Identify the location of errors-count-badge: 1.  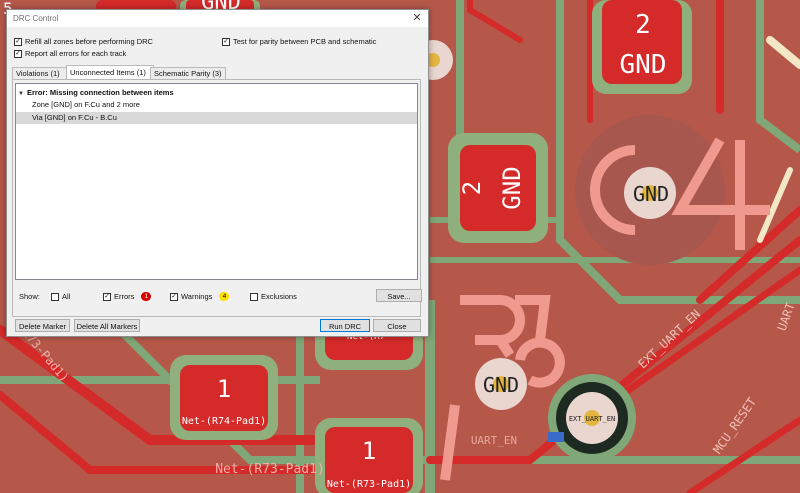
(146, 296).